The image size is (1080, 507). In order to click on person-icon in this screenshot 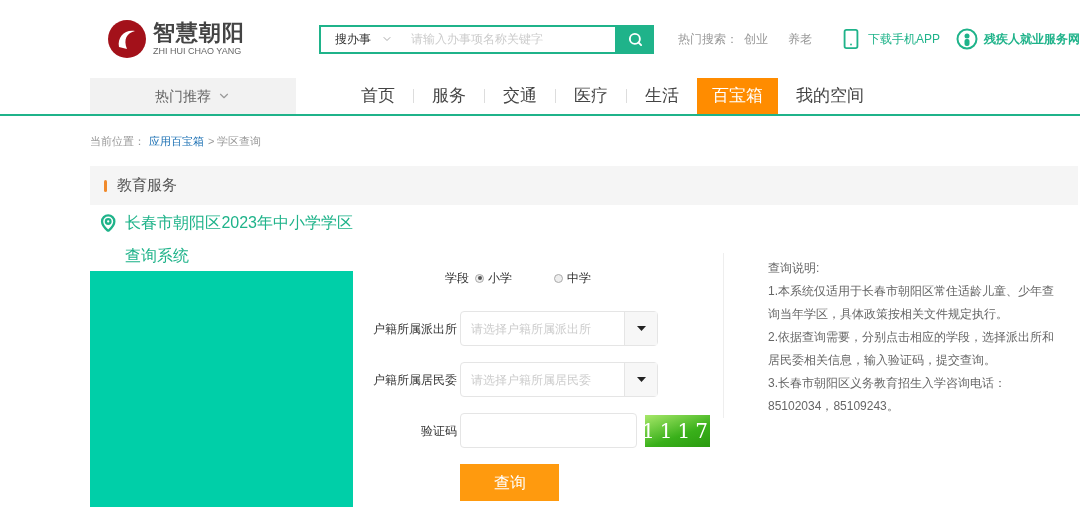, I will do `click(967, 39)`.